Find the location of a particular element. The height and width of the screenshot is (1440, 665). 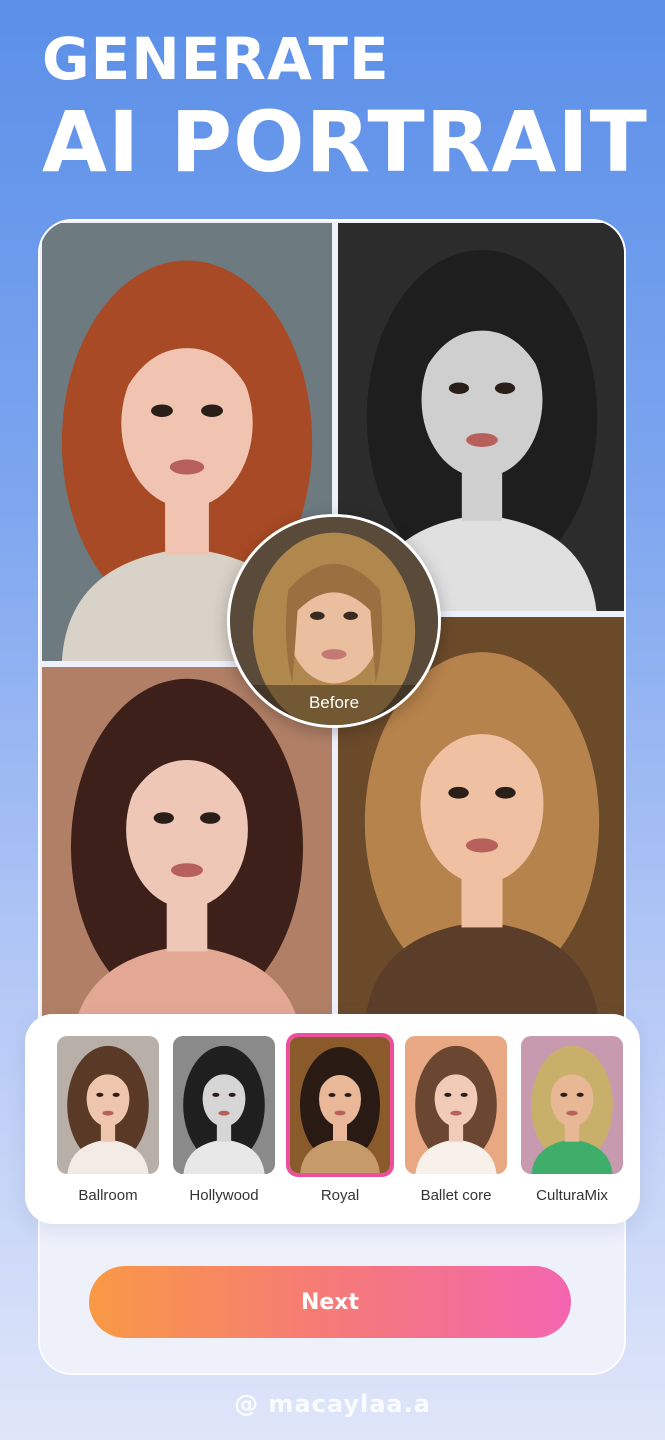

title-line-generate: GENERATE is located at coordinates (216, 59).